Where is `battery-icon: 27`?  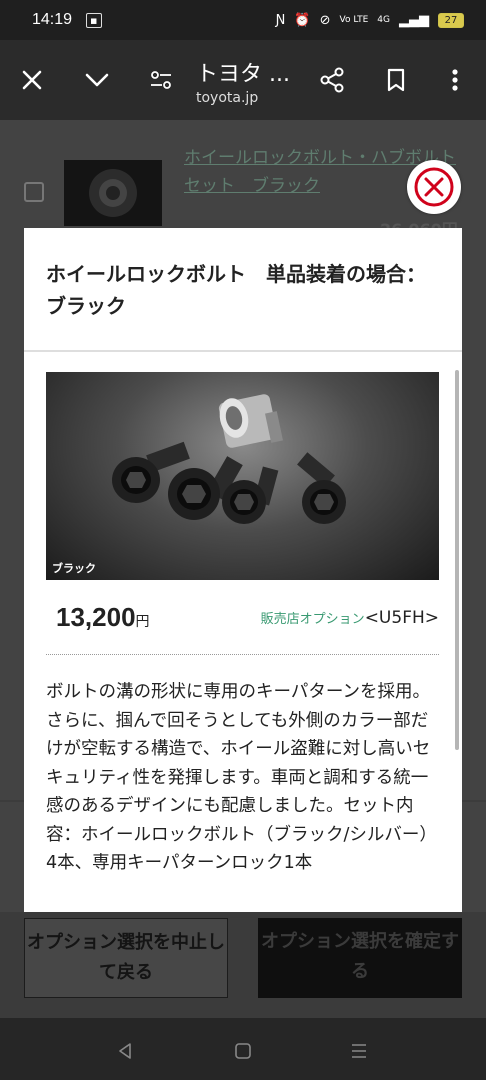 battery-icon: 27 is located at coordinates (451, 20).